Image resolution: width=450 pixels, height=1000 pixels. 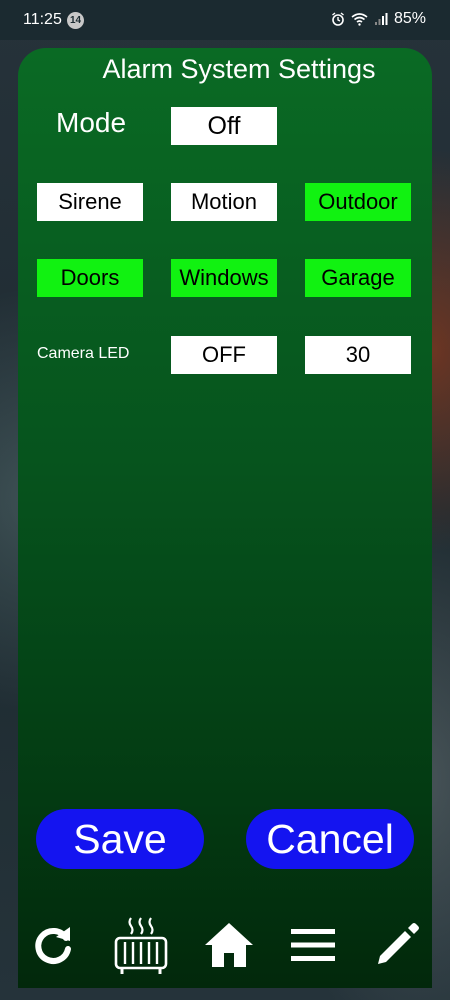 I want to click on pencil-icon, so click(x=397, y=945).